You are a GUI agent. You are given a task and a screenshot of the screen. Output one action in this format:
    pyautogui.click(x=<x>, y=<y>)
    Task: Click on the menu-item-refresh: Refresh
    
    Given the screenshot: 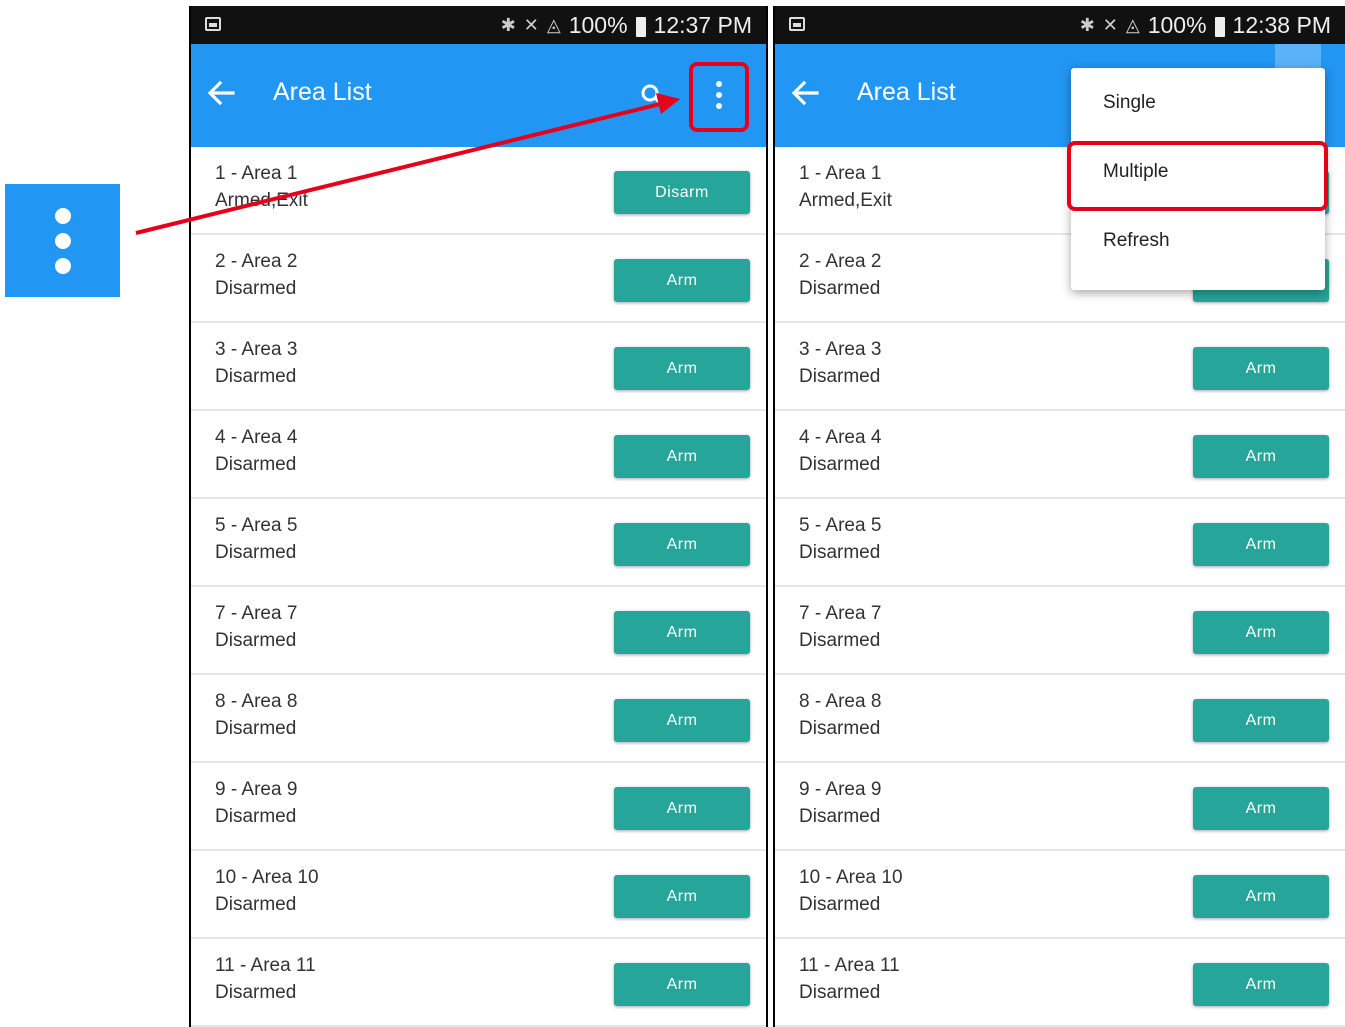 What is the action you would take?
    pyautogui.click(x=1198, y=240)
    